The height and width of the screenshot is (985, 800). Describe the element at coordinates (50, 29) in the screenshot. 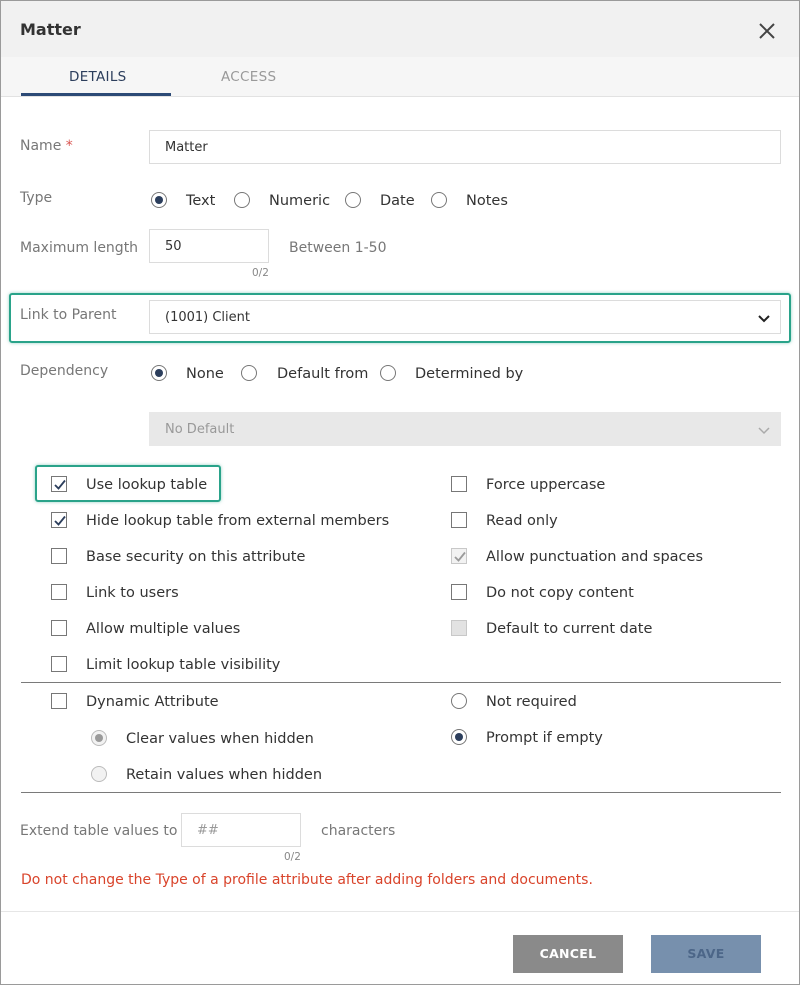

I see `dialog-title: Matter` at that location.